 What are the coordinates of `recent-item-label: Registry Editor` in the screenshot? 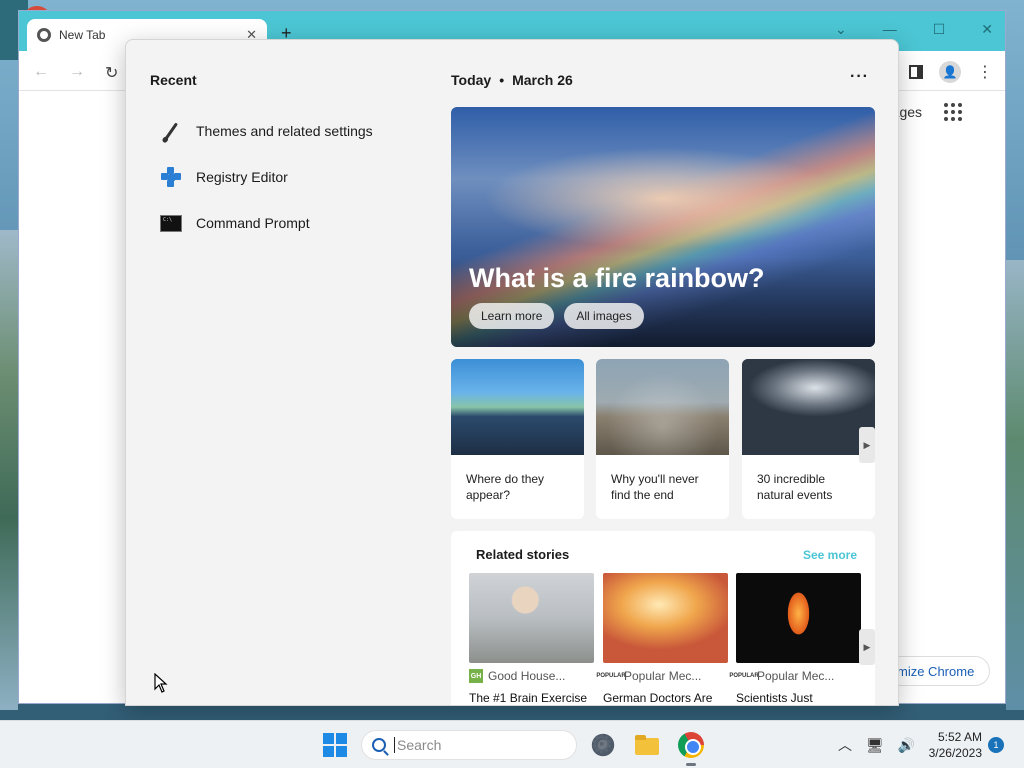 It's located at (242, 177).